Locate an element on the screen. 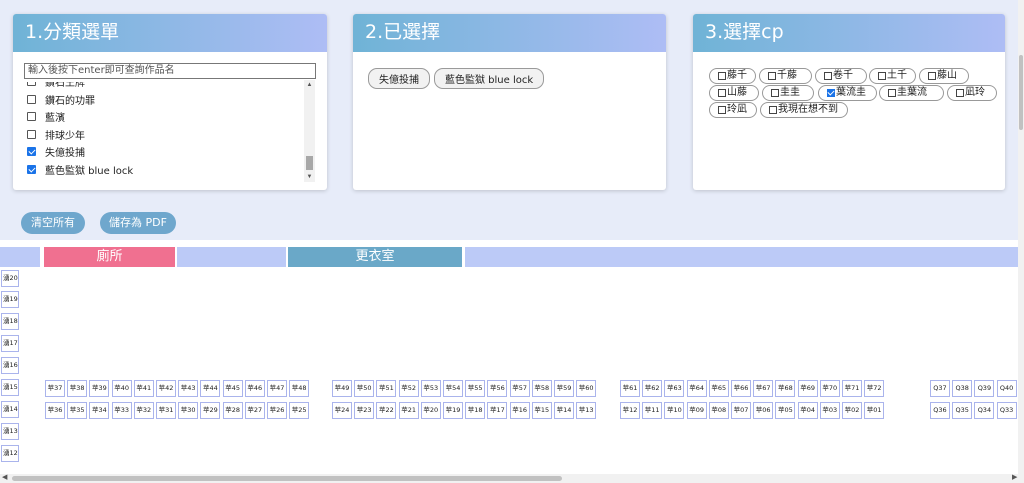  page-vertical-scrollbar is located at coordinates (1021, 237).